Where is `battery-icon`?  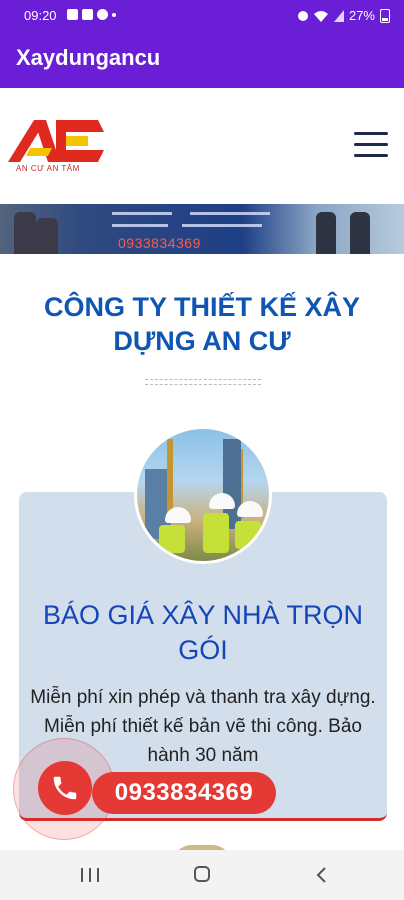
battery-icon is located at coordinates (385, 15).